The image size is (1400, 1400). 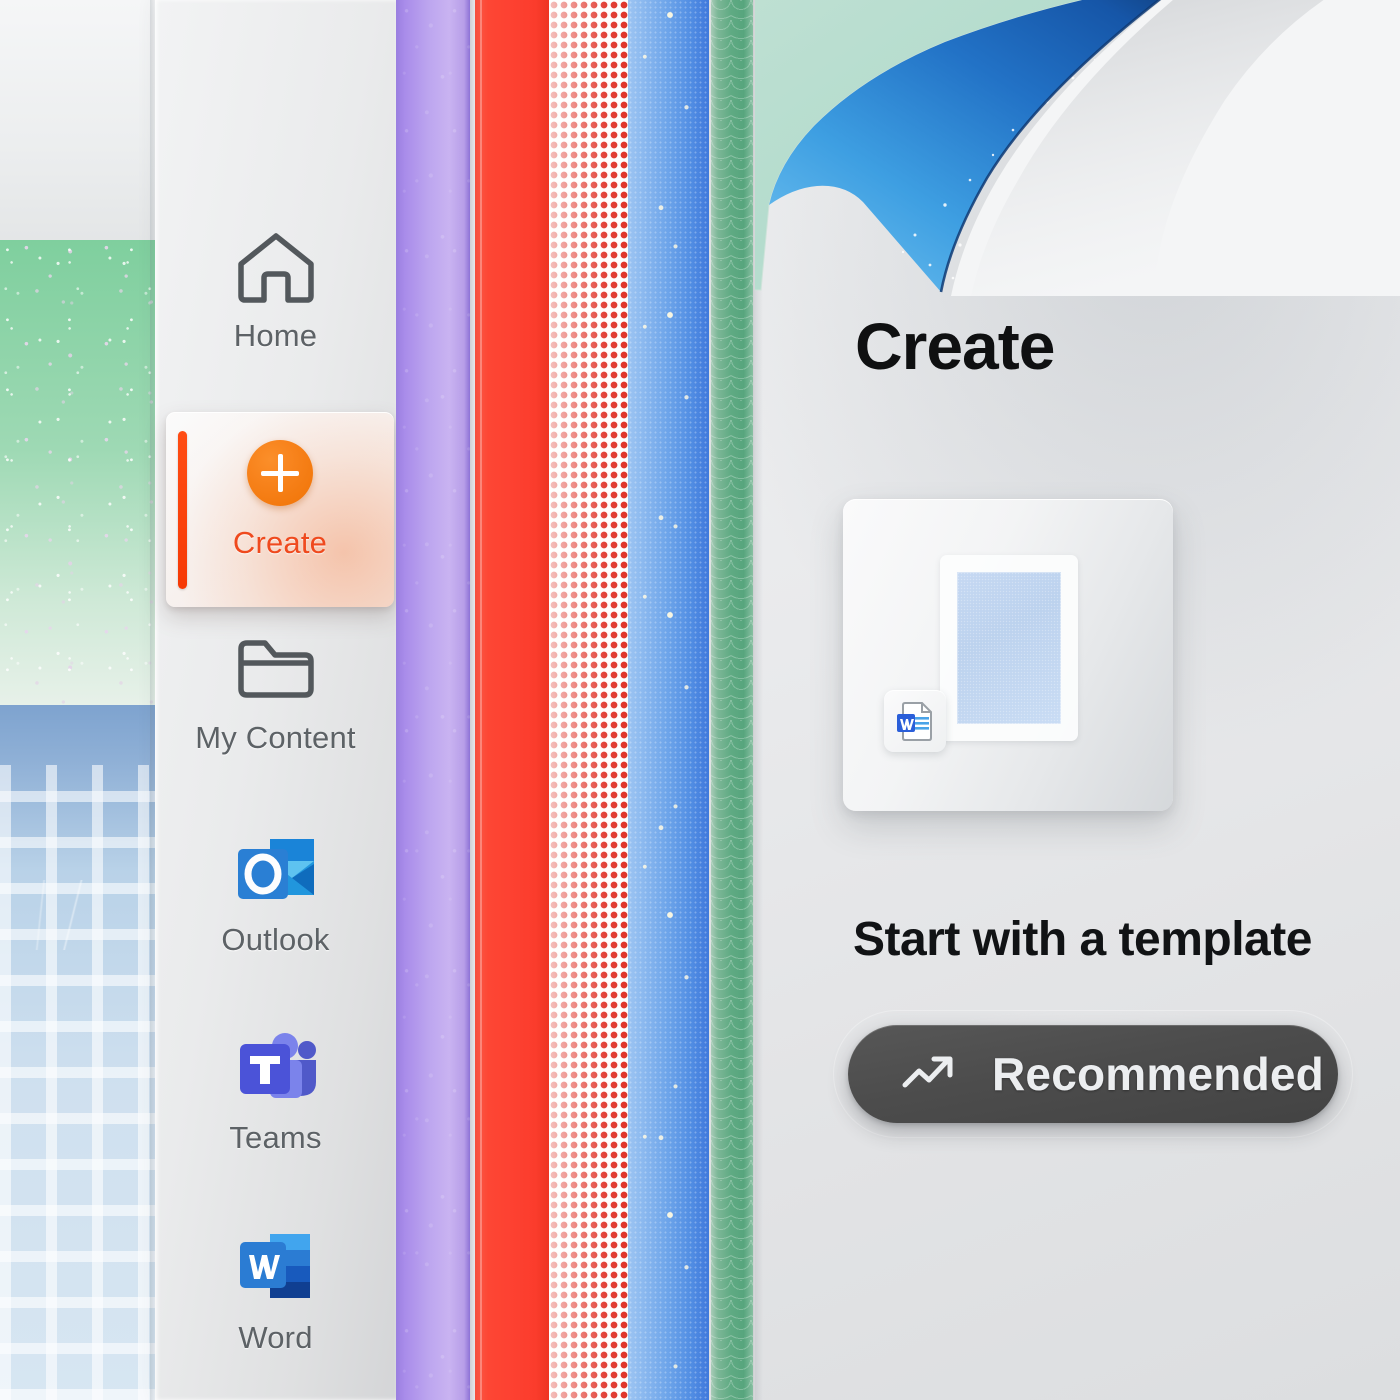 I want to click on sidebar-item-label: Create, so click(x=280, y=542).